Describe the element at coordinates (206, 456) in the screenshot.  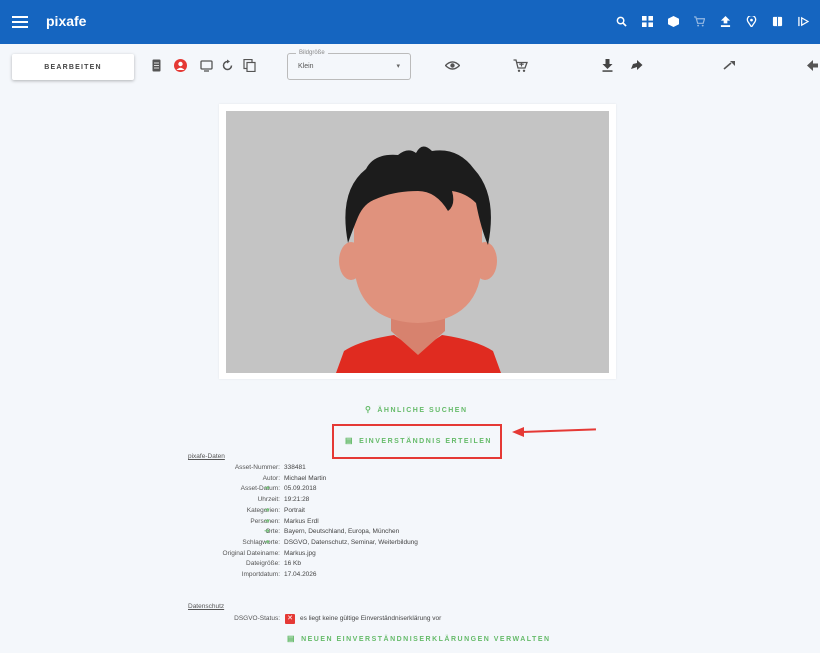
I see `metadata-section-title: pixafe-Daten` at that location.